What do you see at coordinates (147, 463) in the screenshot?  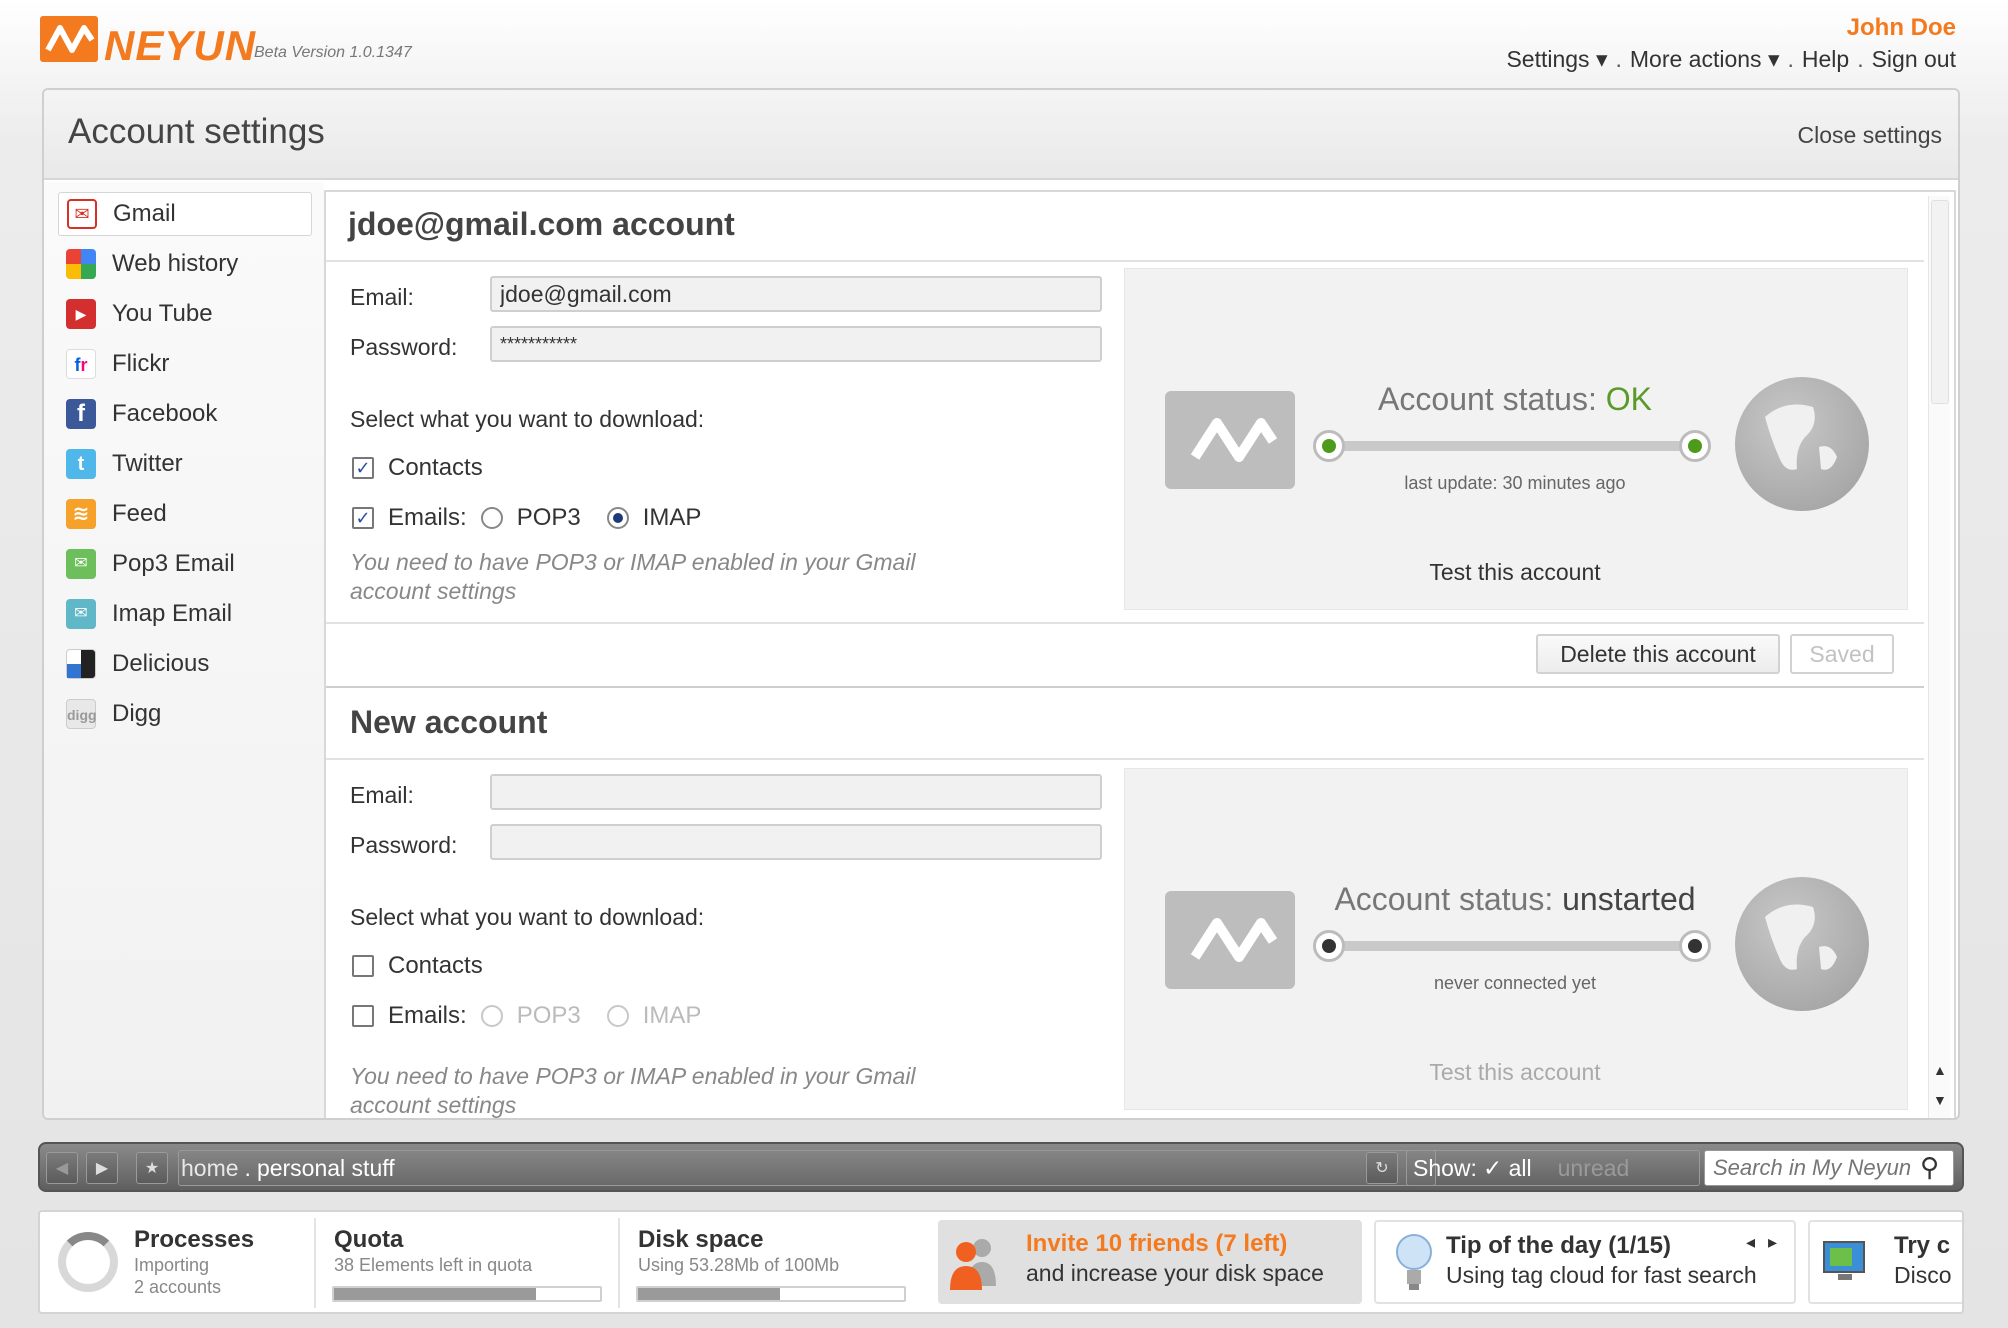 I see `sidebar-item-label: Twitter` at bounding box center [147, 463].